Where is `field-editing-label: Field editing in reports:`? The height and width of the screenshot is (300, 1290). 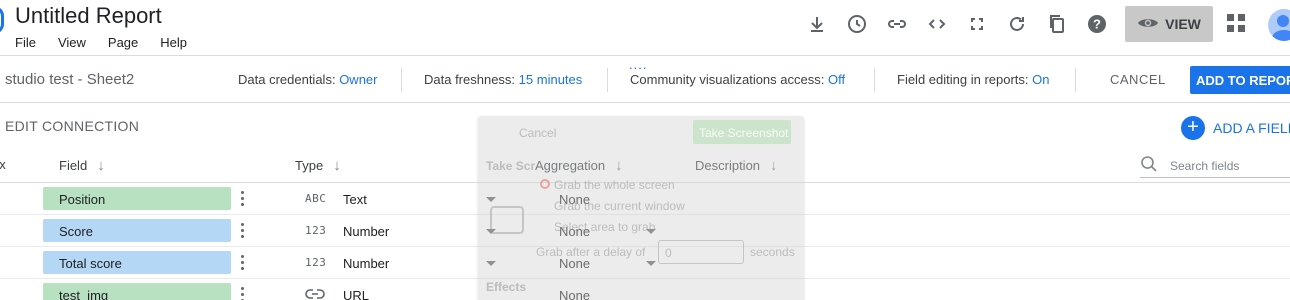
field-editing-label: Field editing in reports: is located at coordinates (963, 79).